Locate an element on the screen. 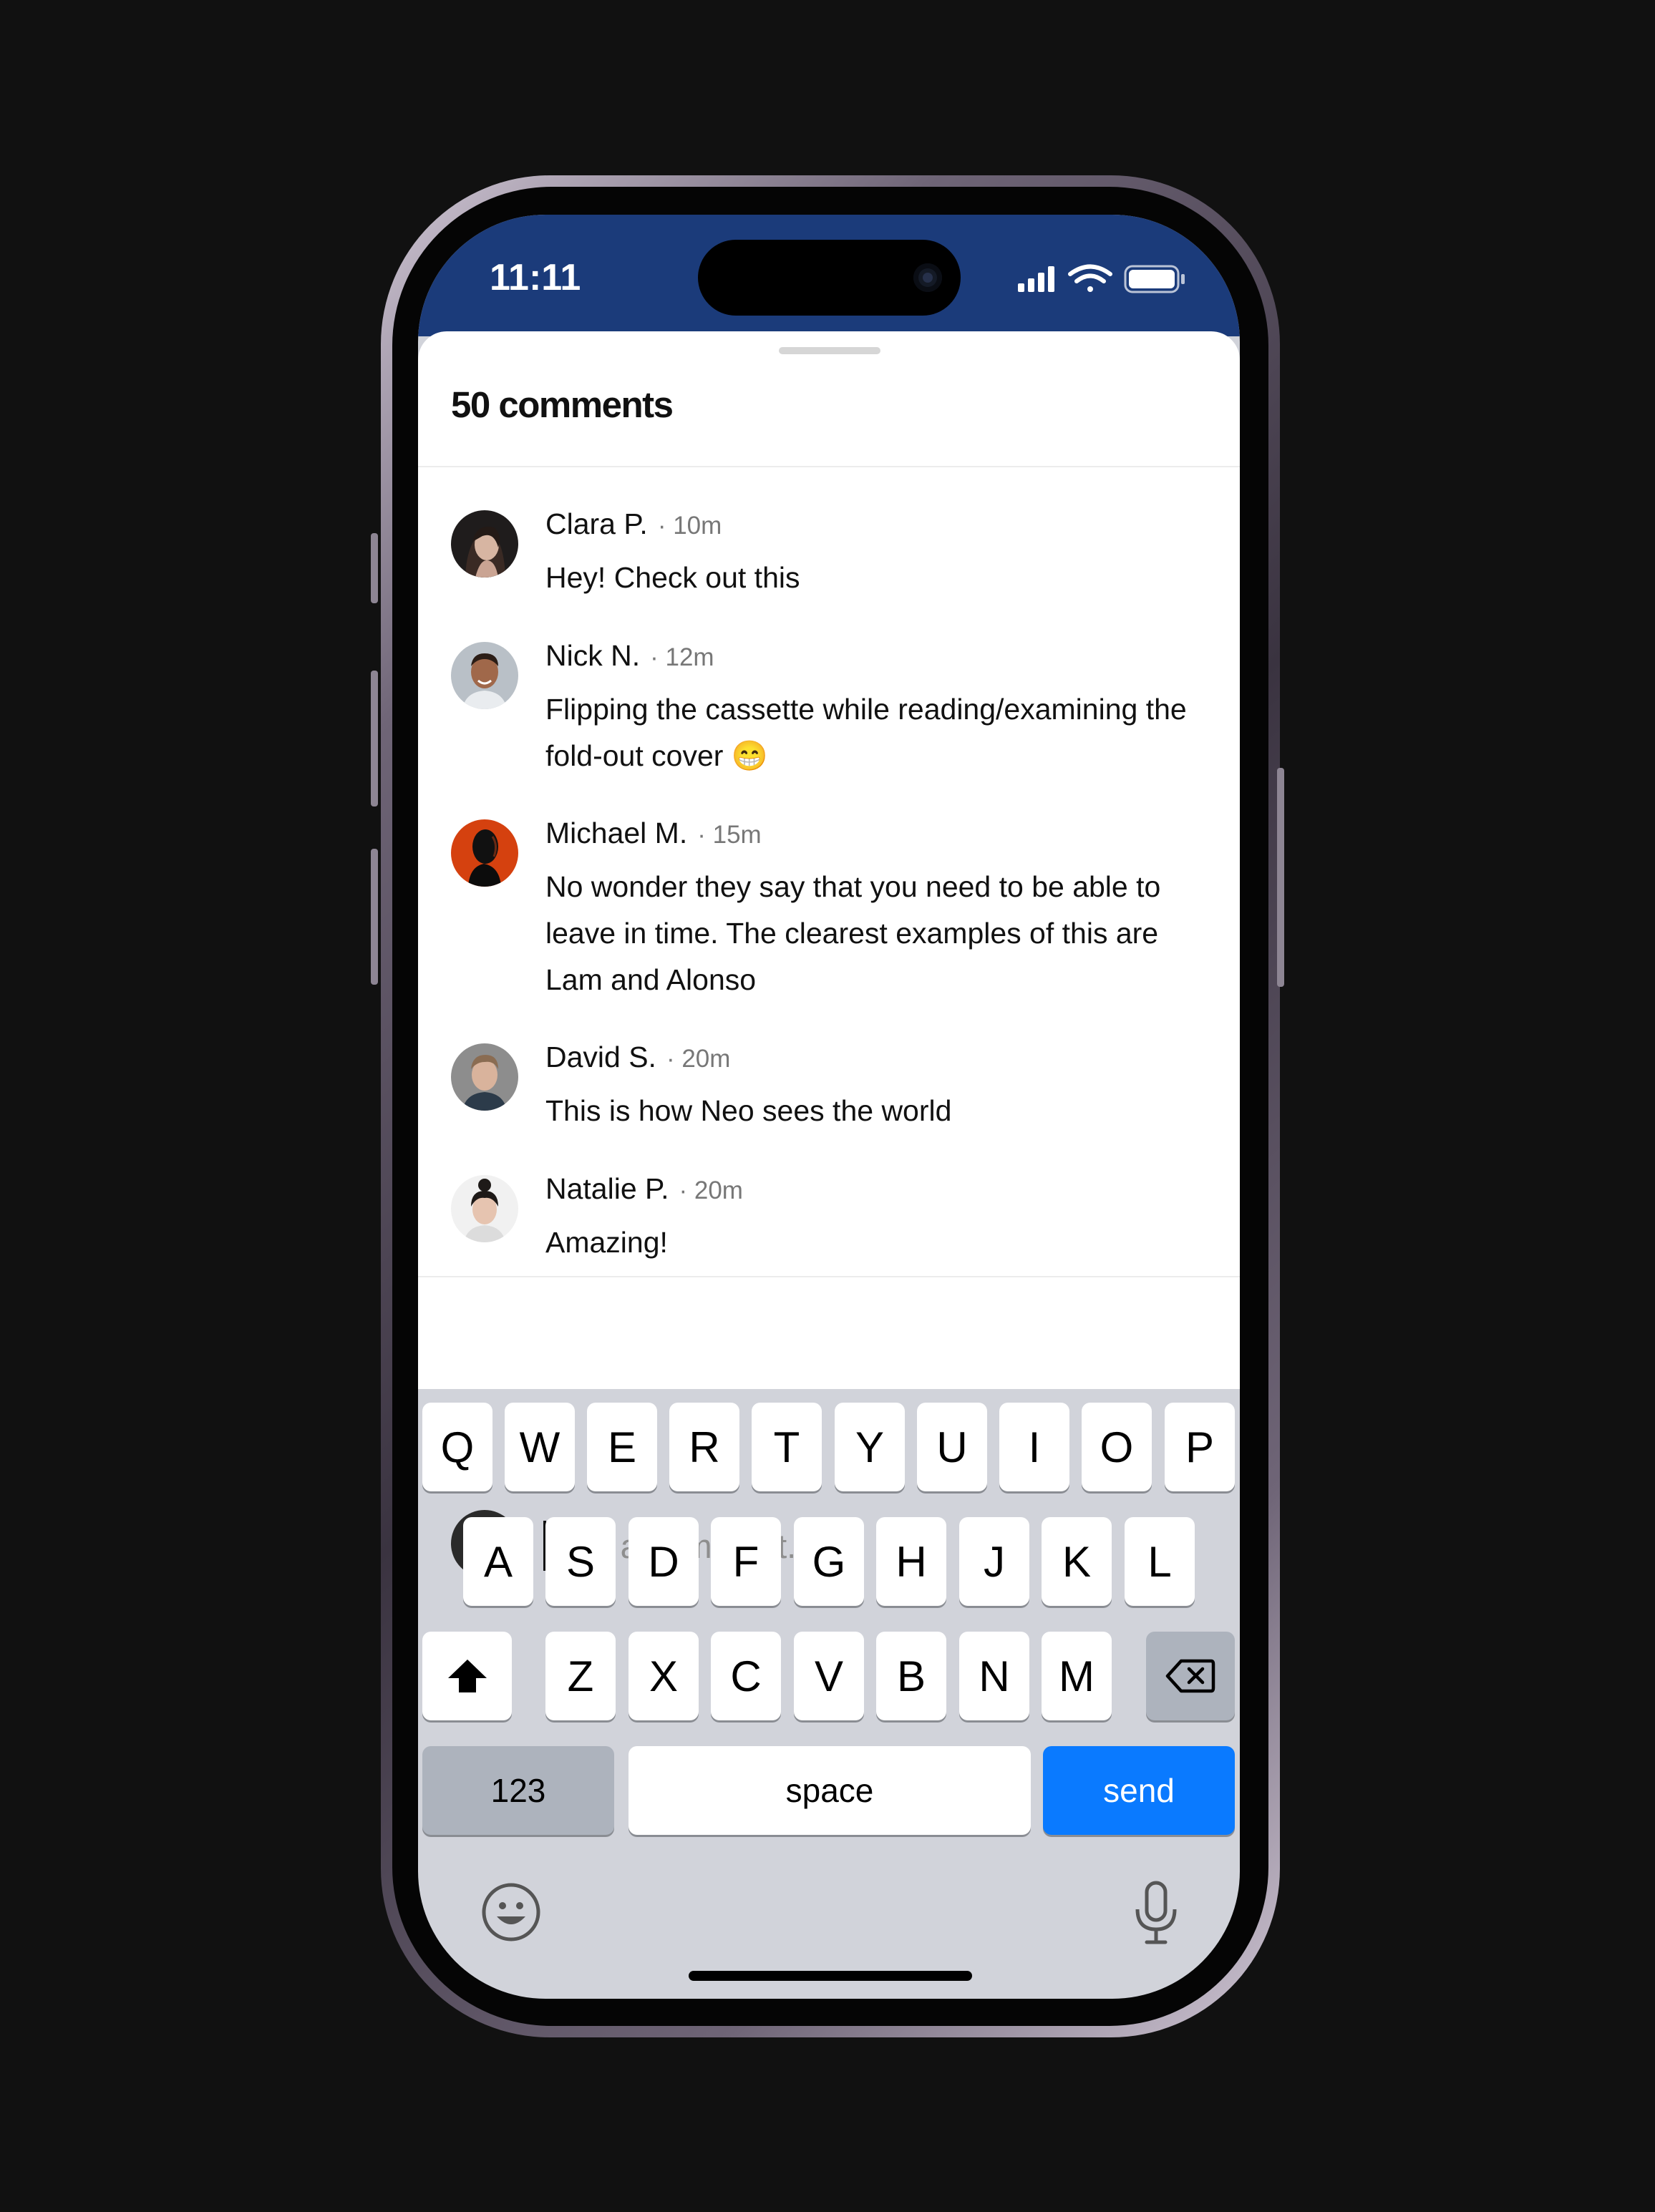 The width and height of the screenshot is (1655, 2212). key-t: T is located at coordinates (787, 1447).